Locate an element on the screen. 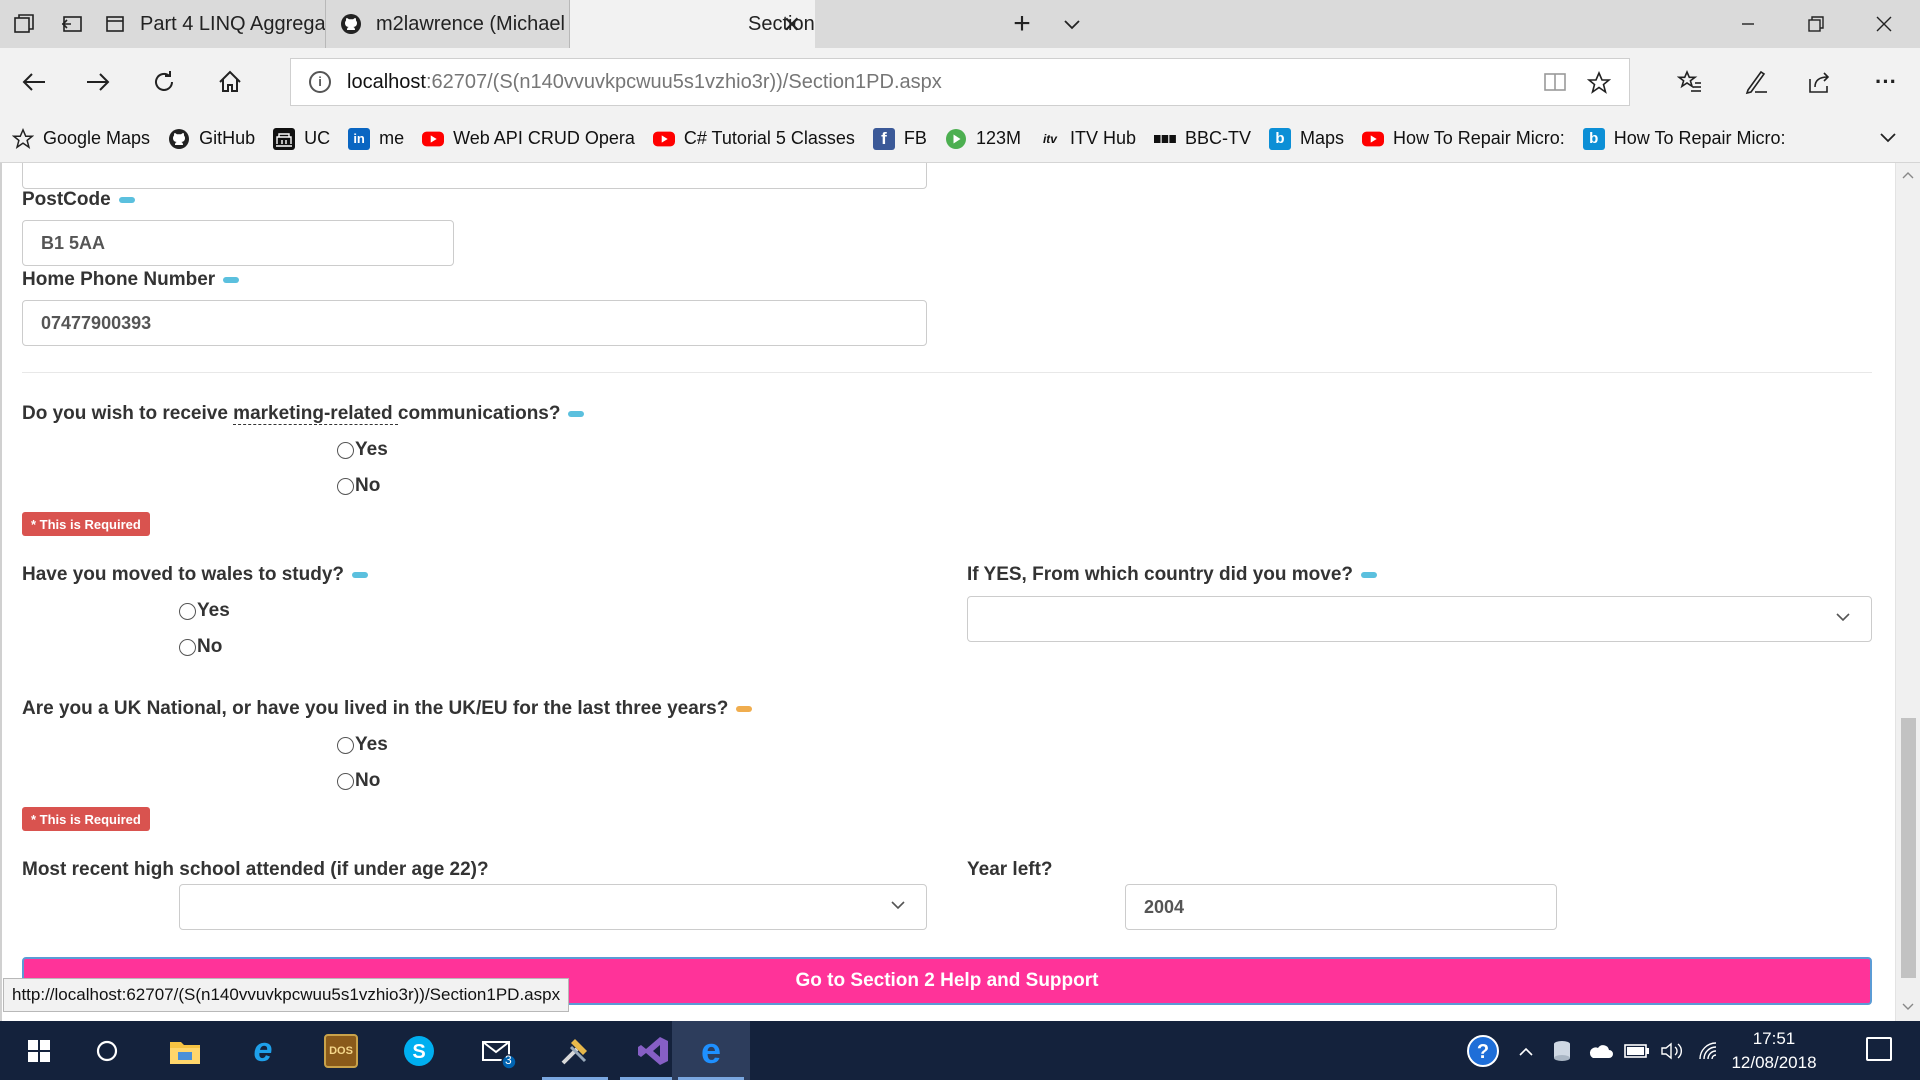 Image resolution: width=1920 pixels, height=1080 pixels. file-explorer-icon is located at coordinates (185, 1050).